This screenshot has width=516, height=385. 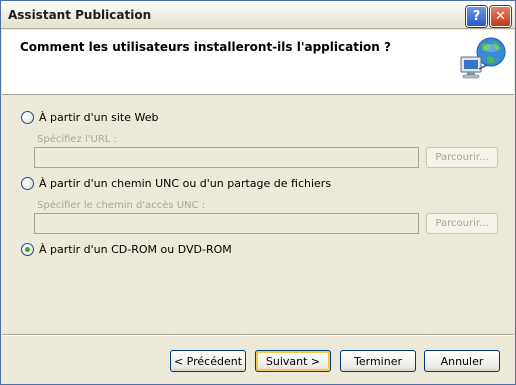 I want to click on footer-divider, so click(x=258, y=335).